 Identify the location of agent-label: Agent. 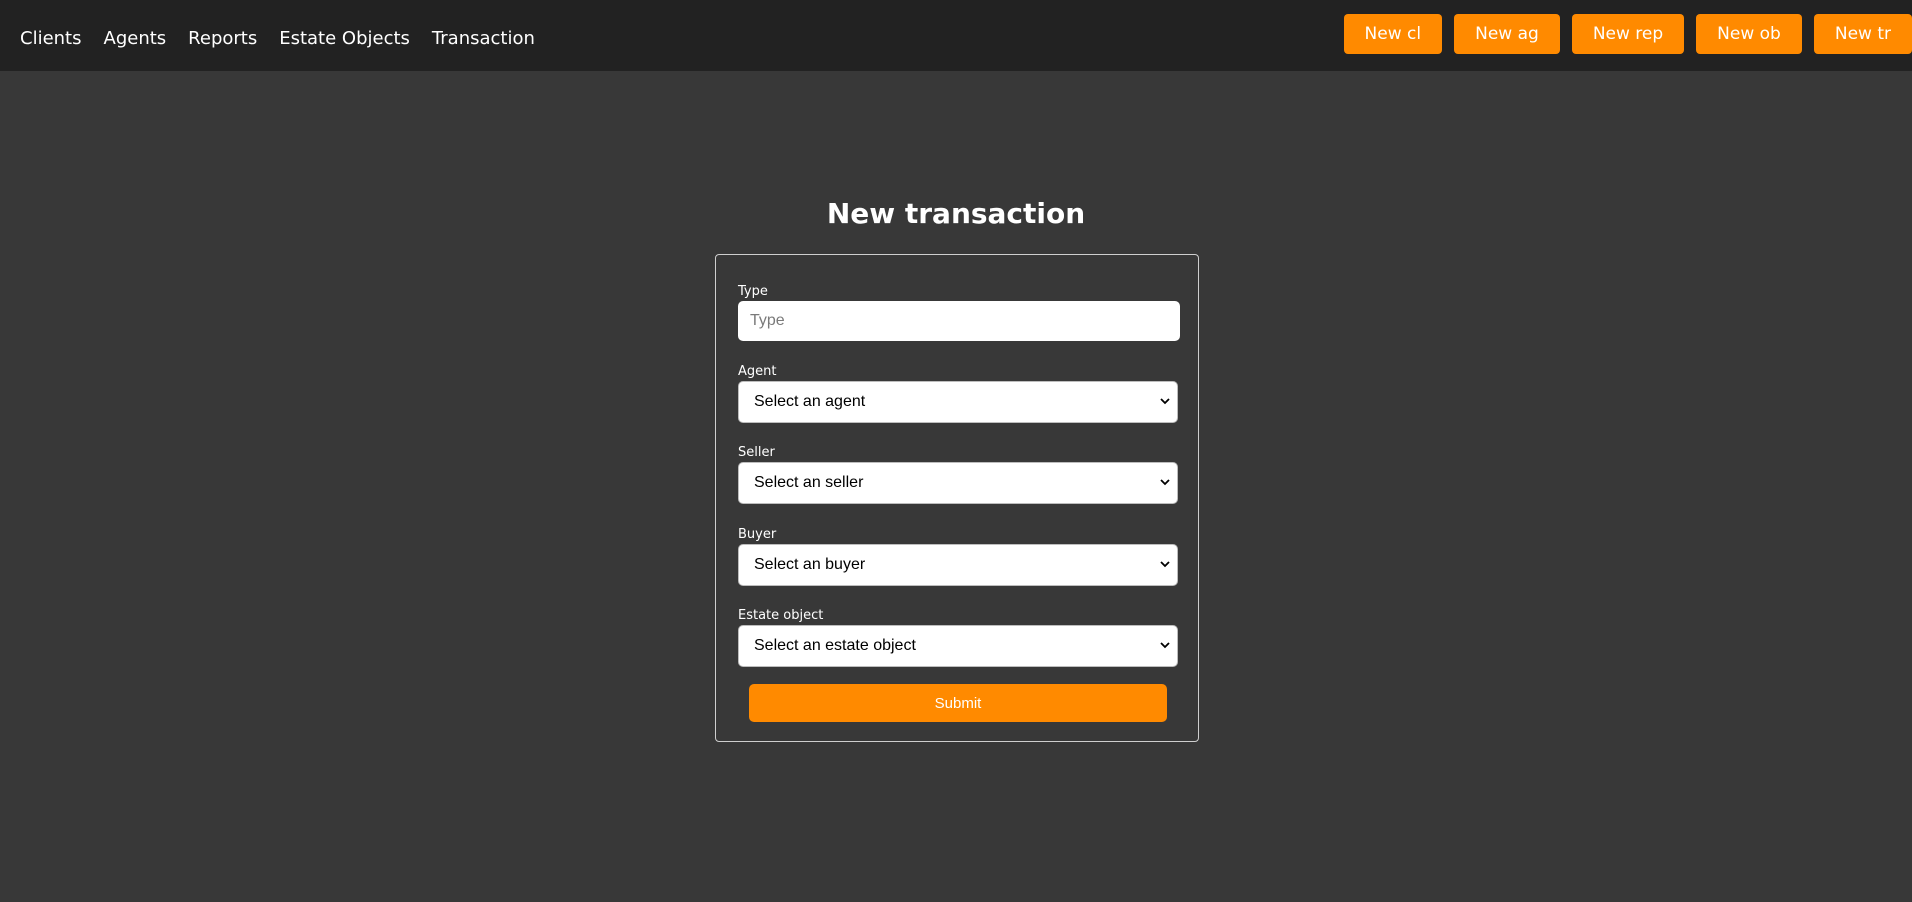
(757, 371).